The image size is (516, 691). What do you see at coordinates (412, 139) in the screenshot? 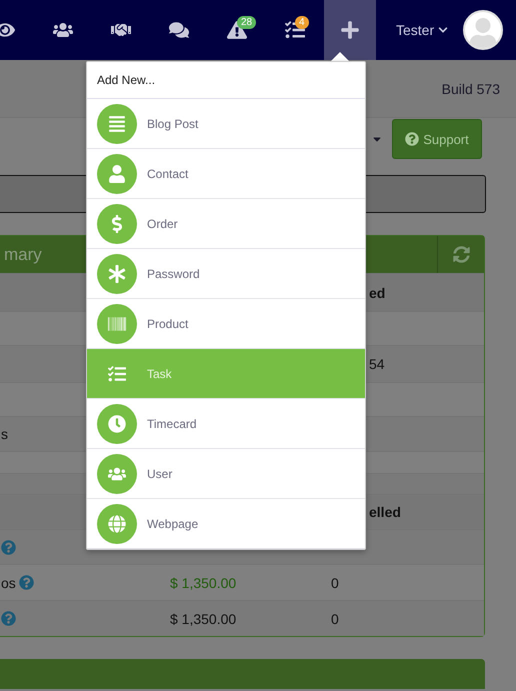
I see `help-icon` at bounding box center [412, 139].